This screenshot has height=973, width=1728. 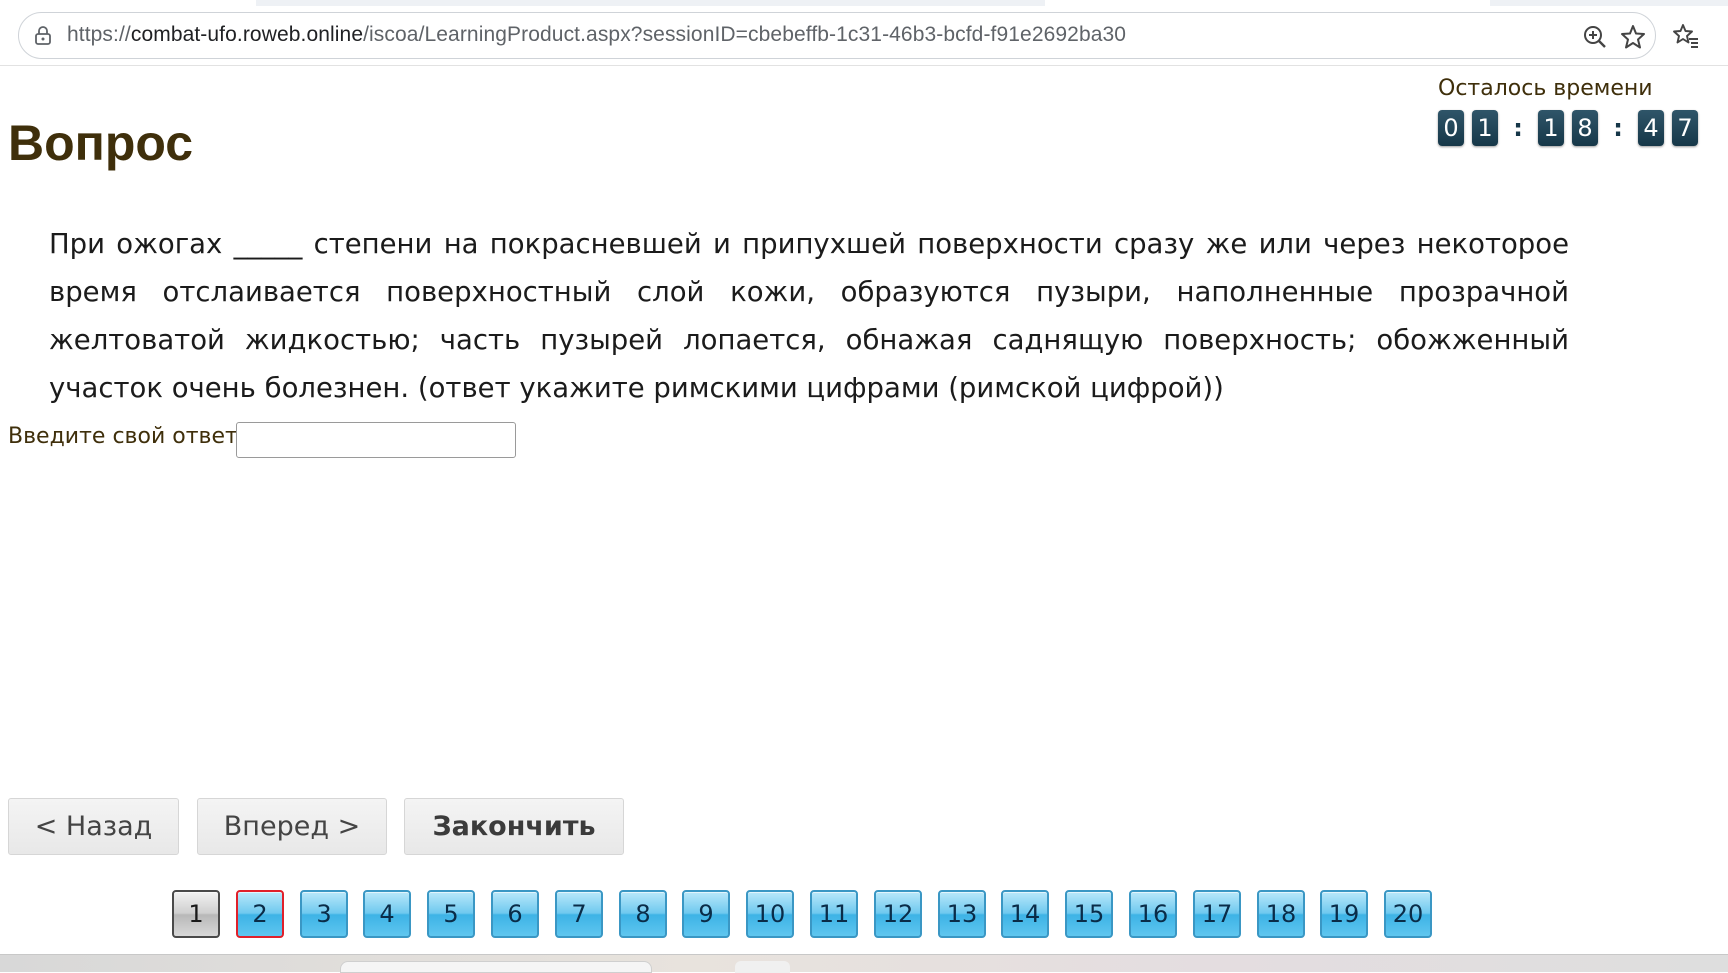 What do you see at coordinates (43, 36) in the screenshot?
I see `lock-icon` at bounding box center [43, 36].